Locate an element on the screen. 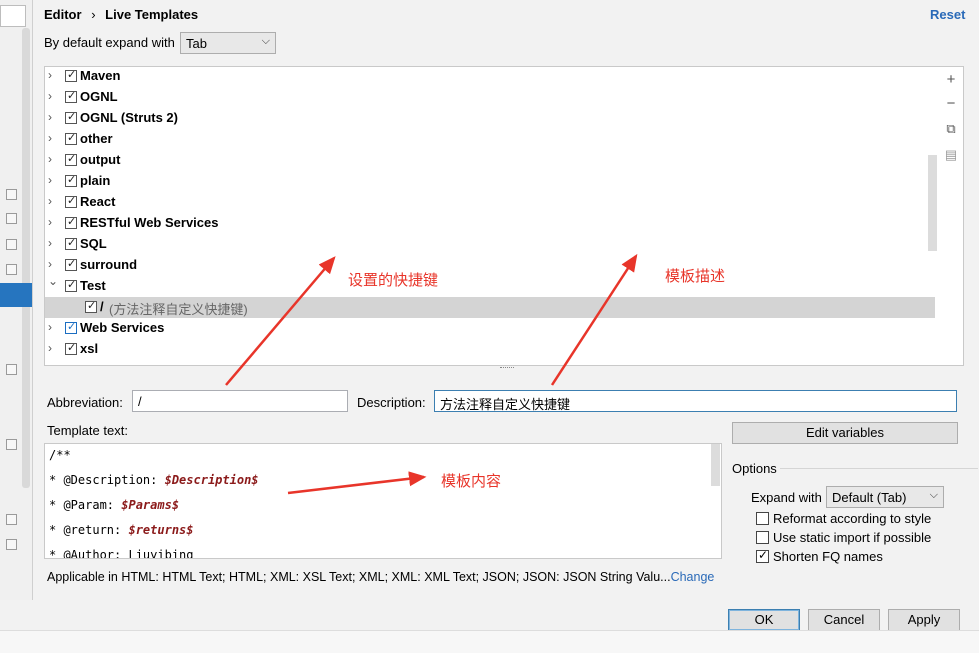  annotation-arrow-description is located at coordinates (594, 319).